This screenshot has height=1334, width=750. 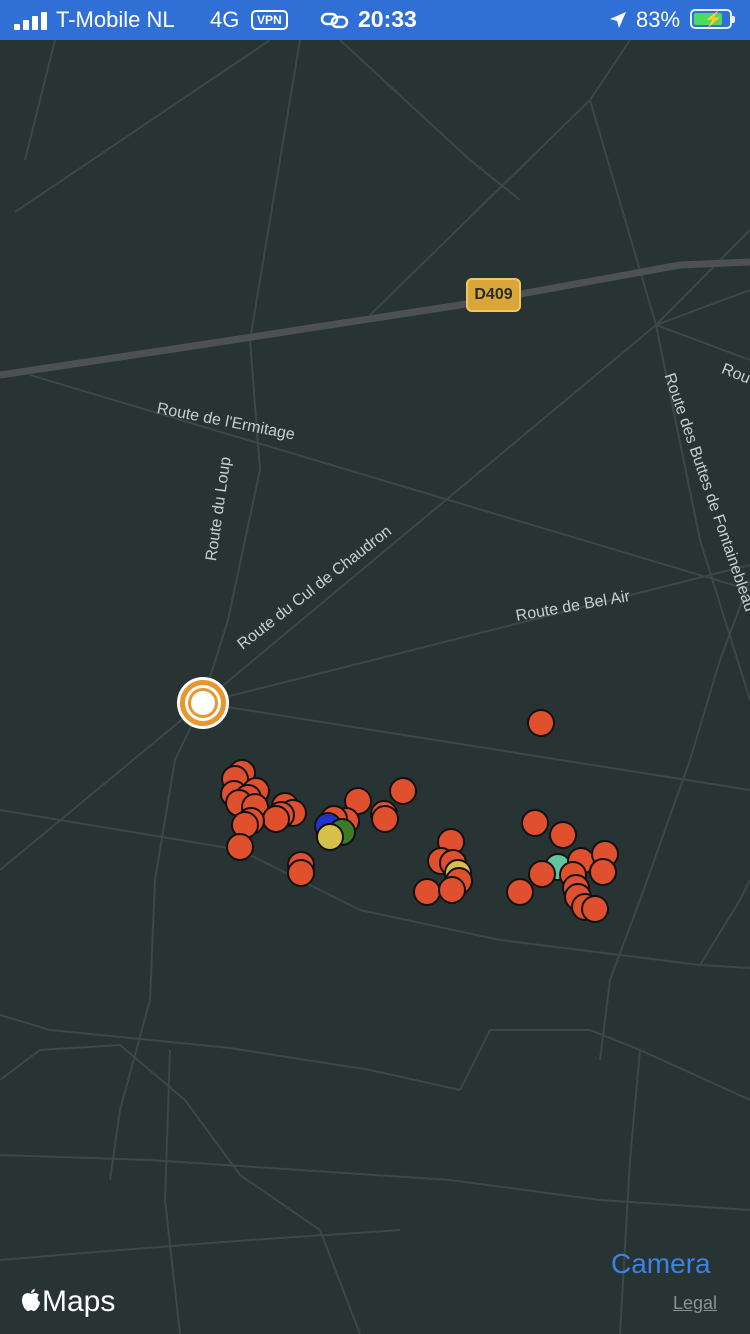 I want to click on camera-button: Camera, so click(x=661, y=1264).